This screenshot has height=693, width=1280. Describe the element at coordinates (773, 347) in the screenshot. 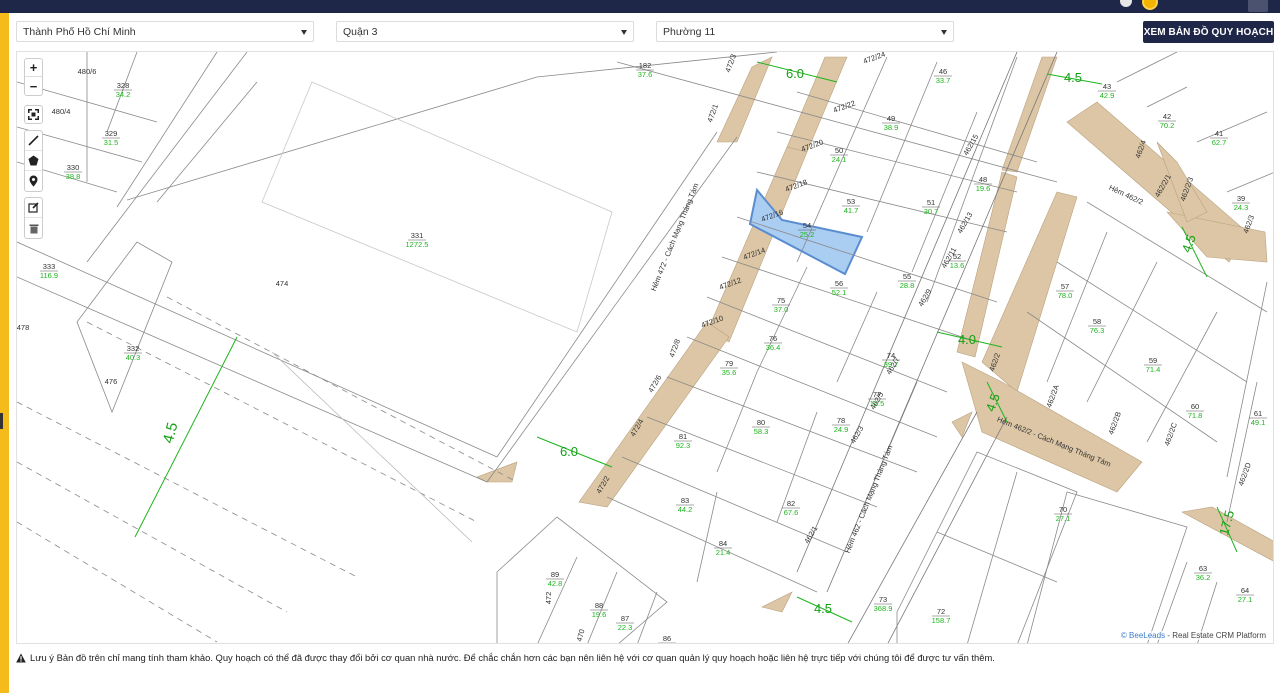

I see `parcel-area: 36.4` at that location.